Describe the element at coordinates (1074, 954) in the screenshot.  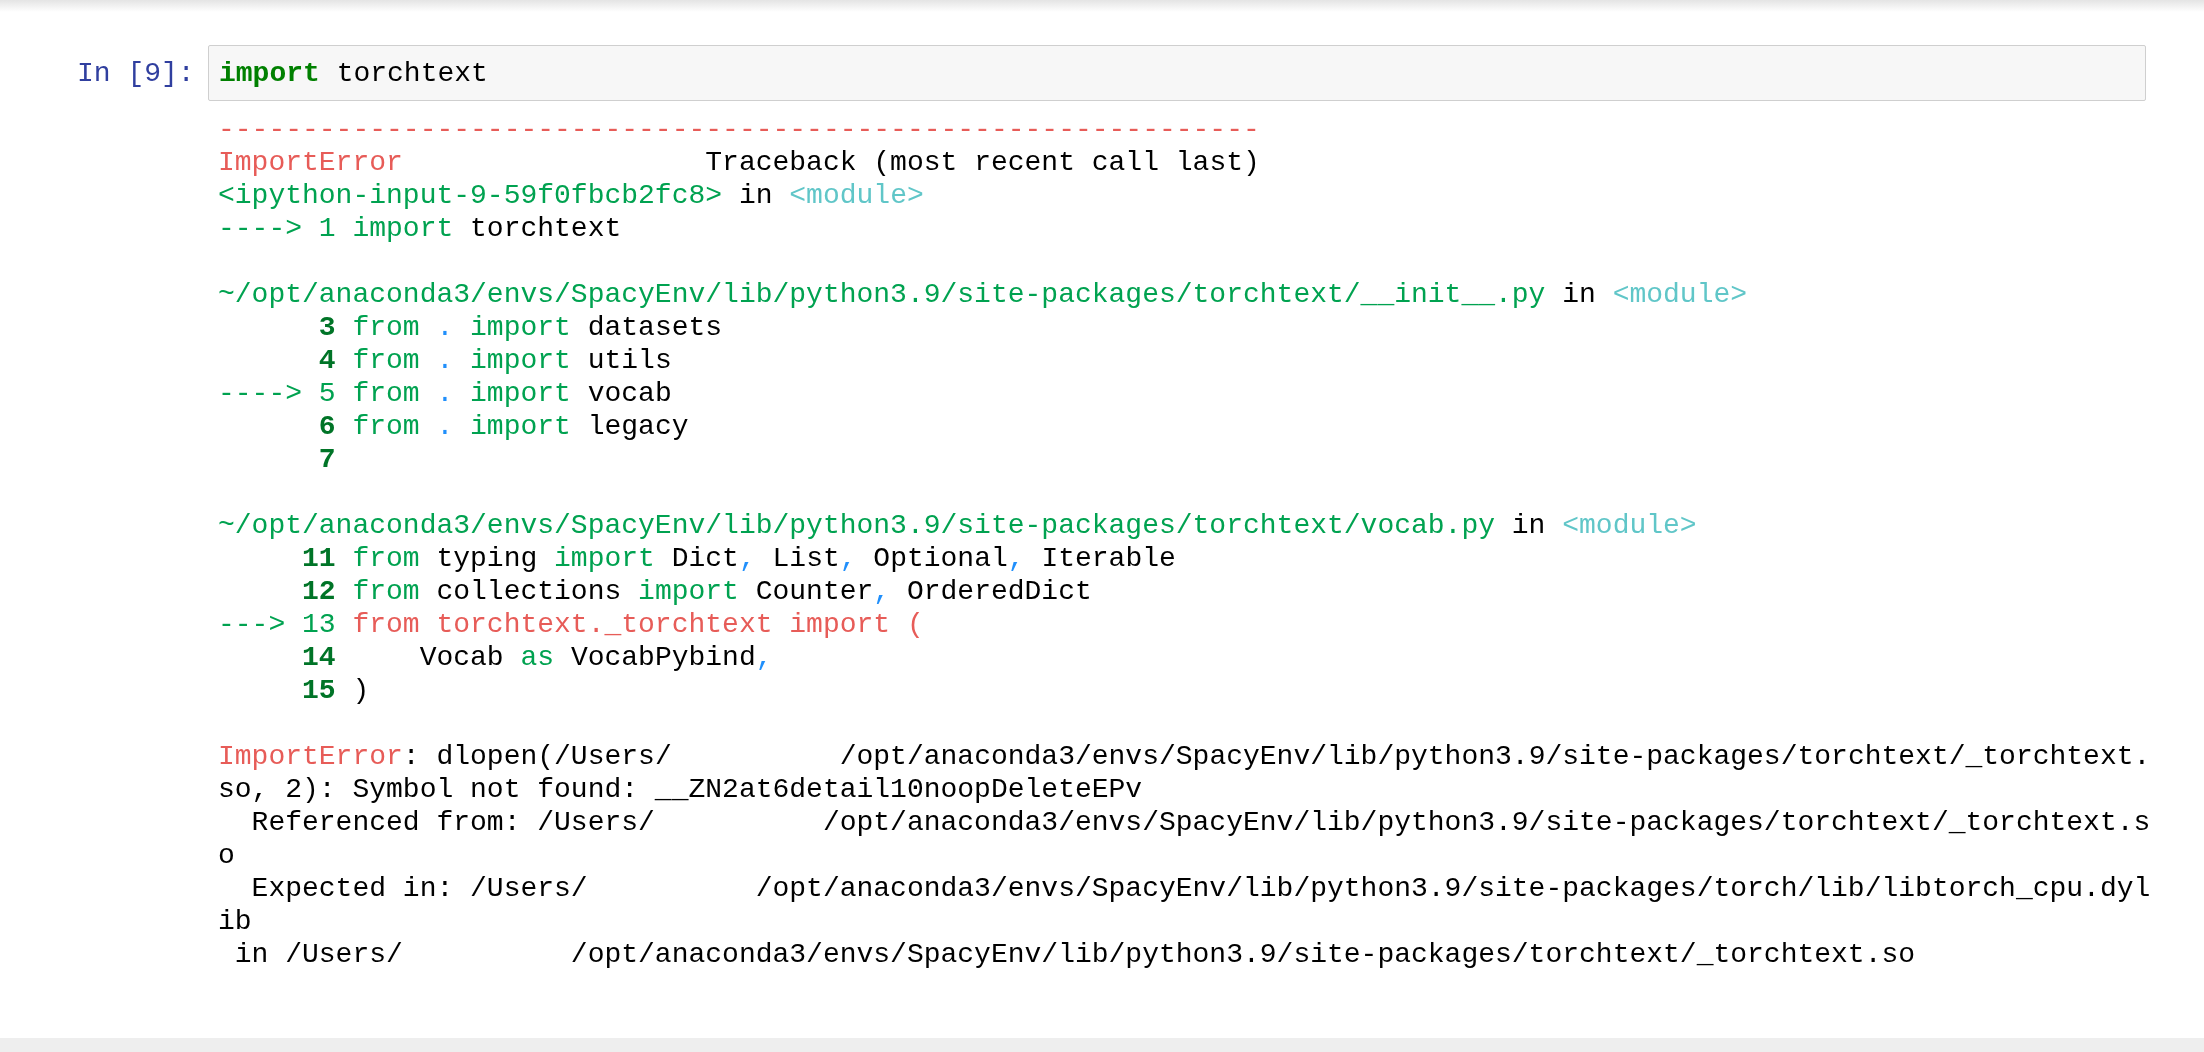
I see `code-line: in /Users/ /opt/anaconda3/envs/SpacyEnv/lib/python3.9/site-packages/torchtext/_torchtext.so` at that location.